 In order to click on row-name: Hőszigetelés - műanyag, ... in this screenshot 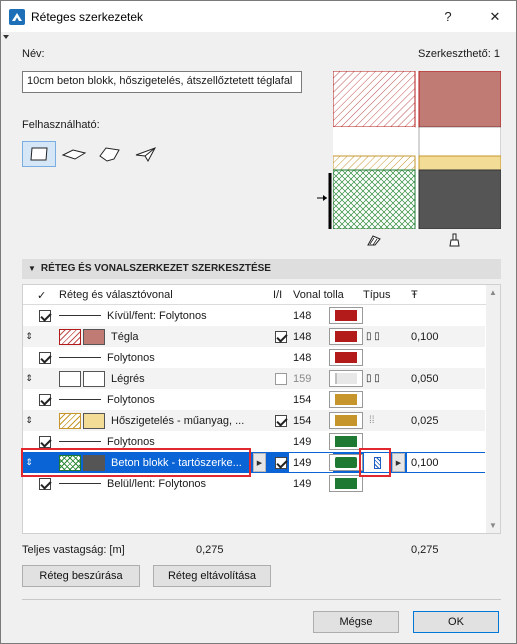, I will do `click(178, 420)`.